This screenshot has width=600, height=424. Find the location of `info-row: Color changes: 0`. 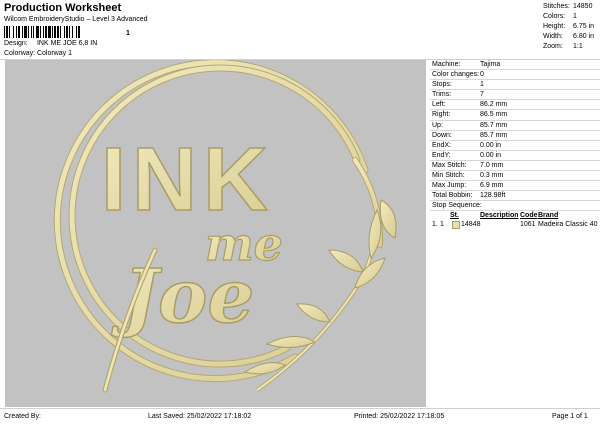

info-row: Color changes: 0 is located at coordinates (514, 74).